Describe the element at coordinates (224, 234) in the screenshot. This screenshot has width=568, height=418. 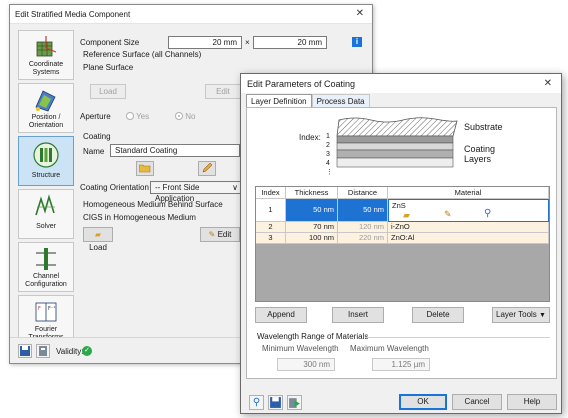
I see `homogeneous-edit-label: Edit` at that location.